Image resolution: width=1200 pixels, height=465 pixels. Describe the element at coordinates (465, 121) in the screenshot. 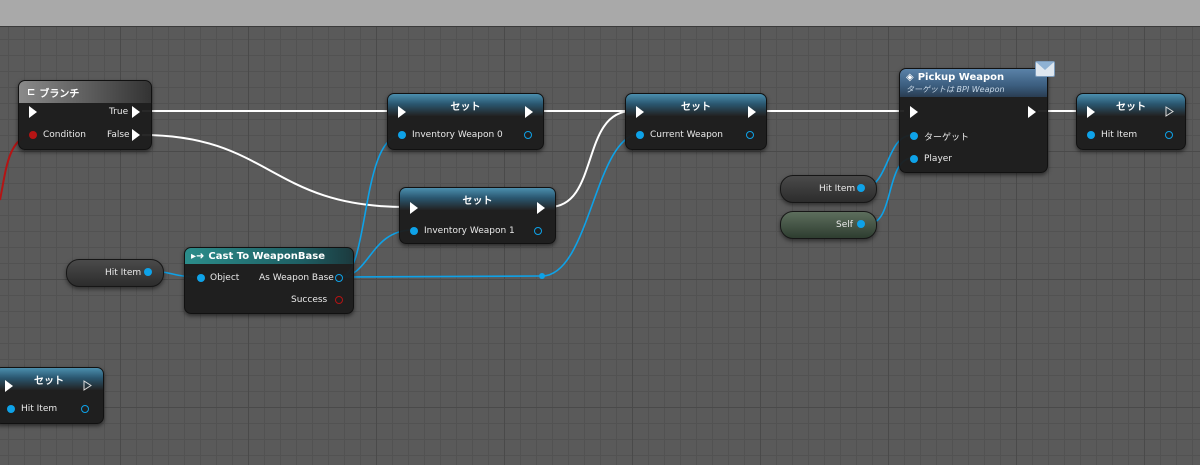

I see `set-node-inventory-weapon-0: セット Inventory Weapon 0` at that location.